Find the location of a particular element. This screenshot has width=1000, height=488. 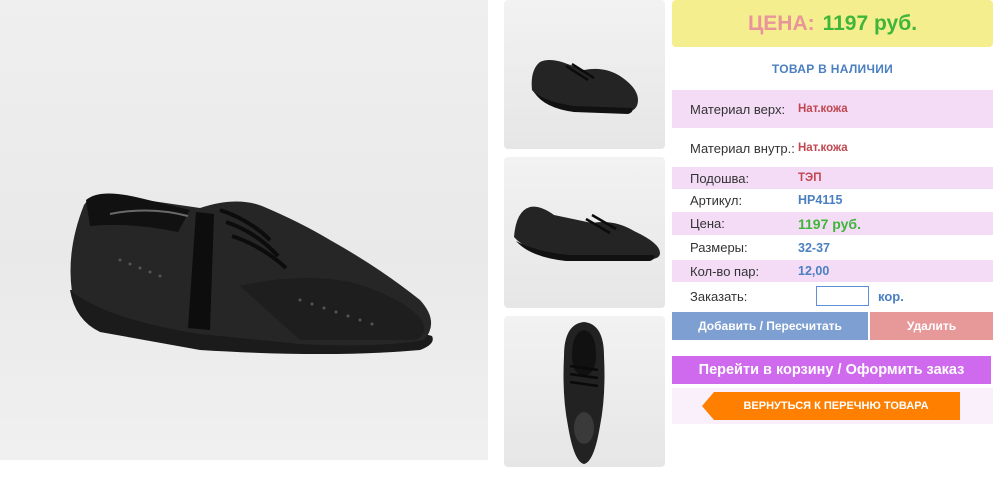

spec-row-price: Цена: 1197 руб. is located at coordinates (832, 223).